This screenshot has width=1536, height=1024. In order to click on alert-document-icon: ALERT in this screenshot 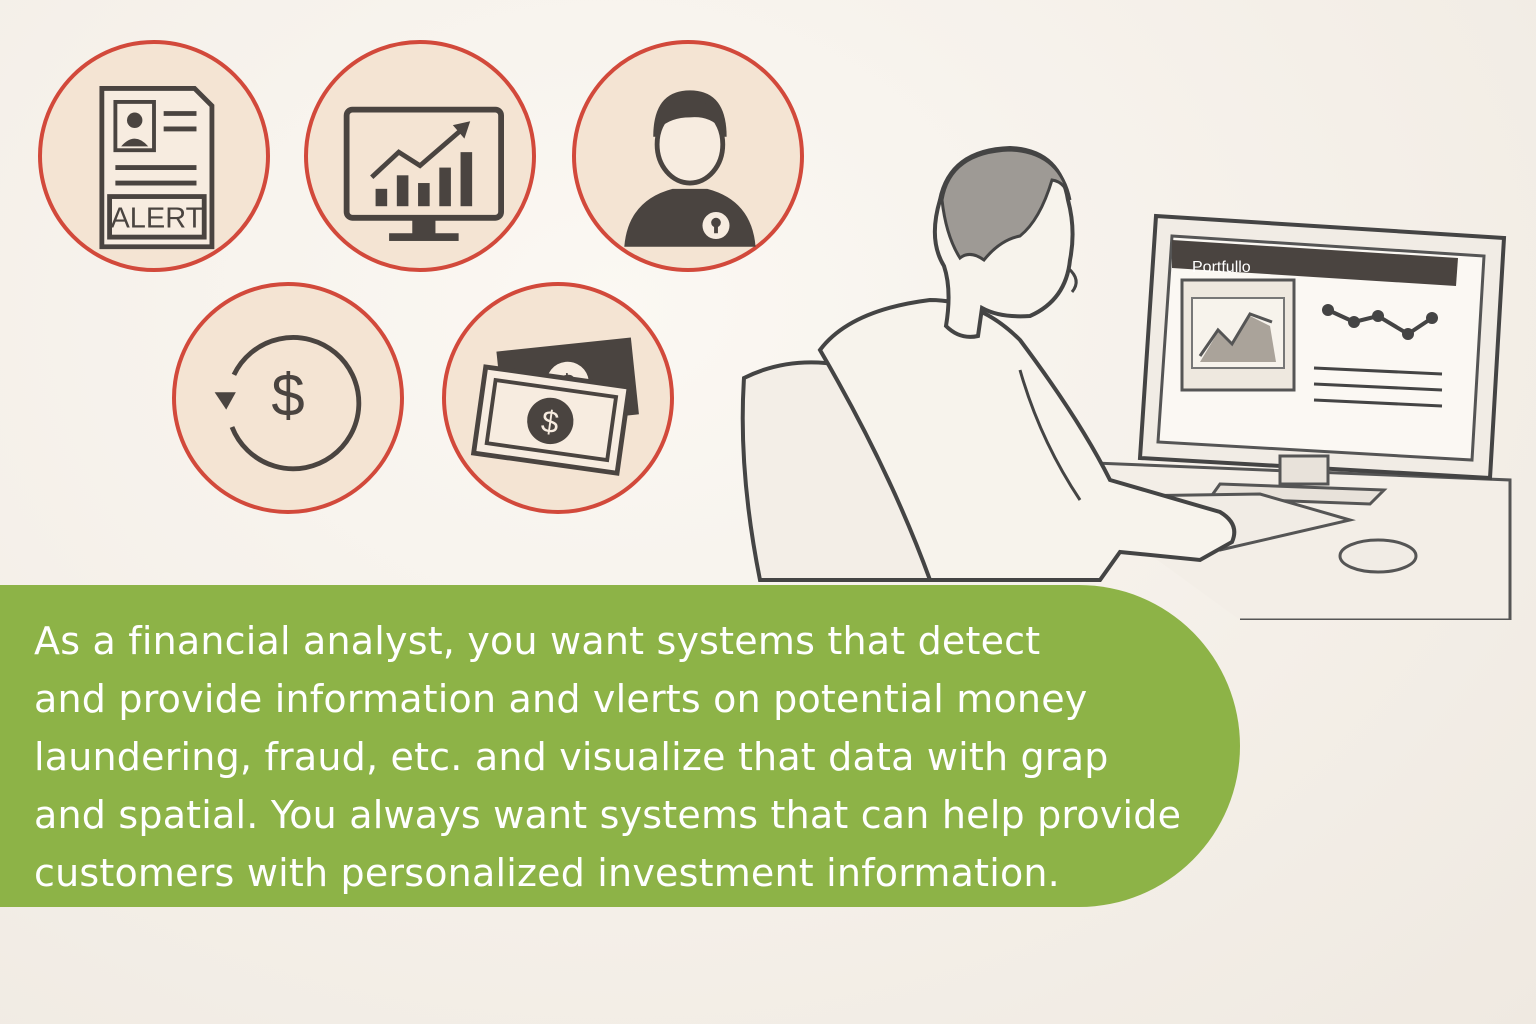, I will do `click(154, 156)`.